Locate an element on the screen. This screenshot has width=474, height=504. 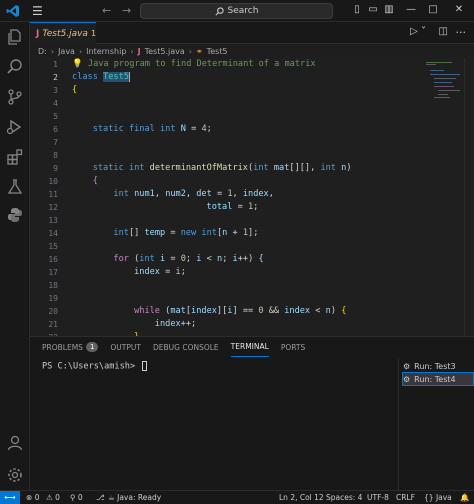
breadcrumb-drive: D: is located at coordinates (42, 51).